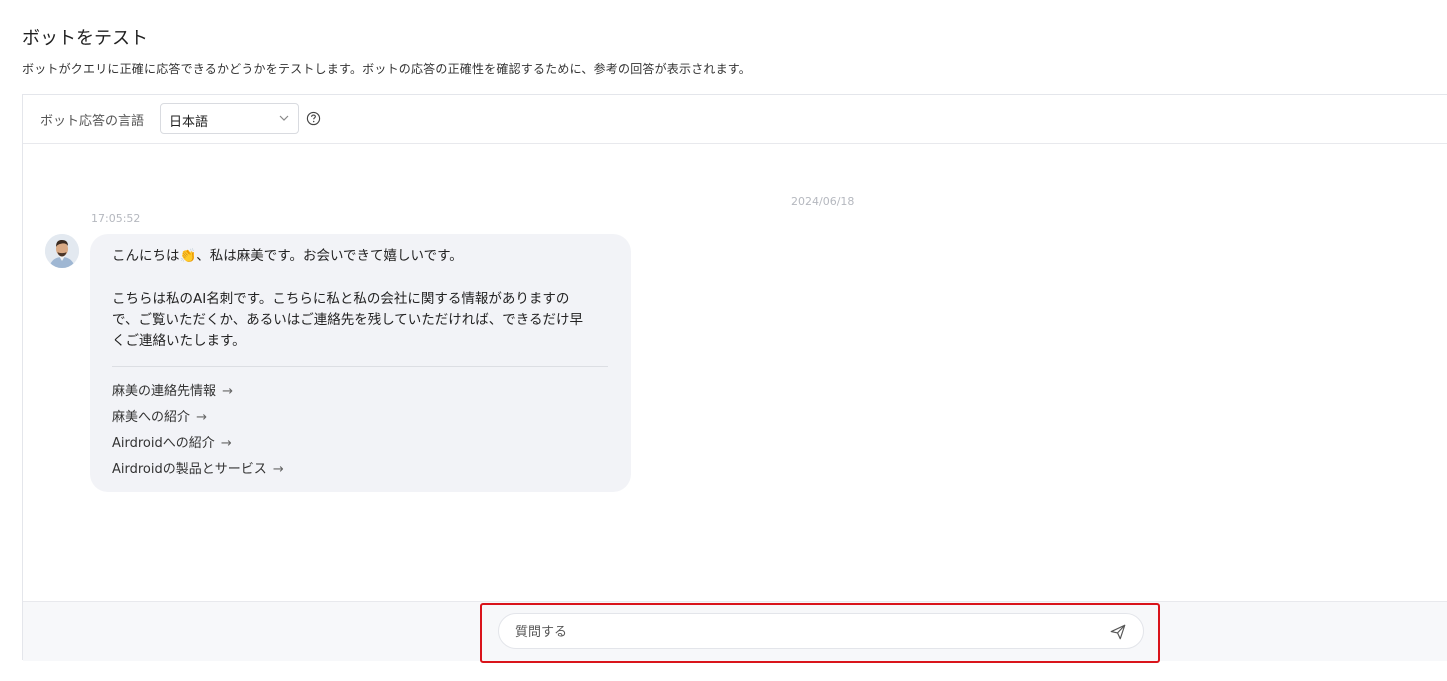 This screenshot has width=1447, height=681. What do you see at coordinates (313, 118) in the screenshot?
I see `question-circle-icon` at bounding box center [313, 118].